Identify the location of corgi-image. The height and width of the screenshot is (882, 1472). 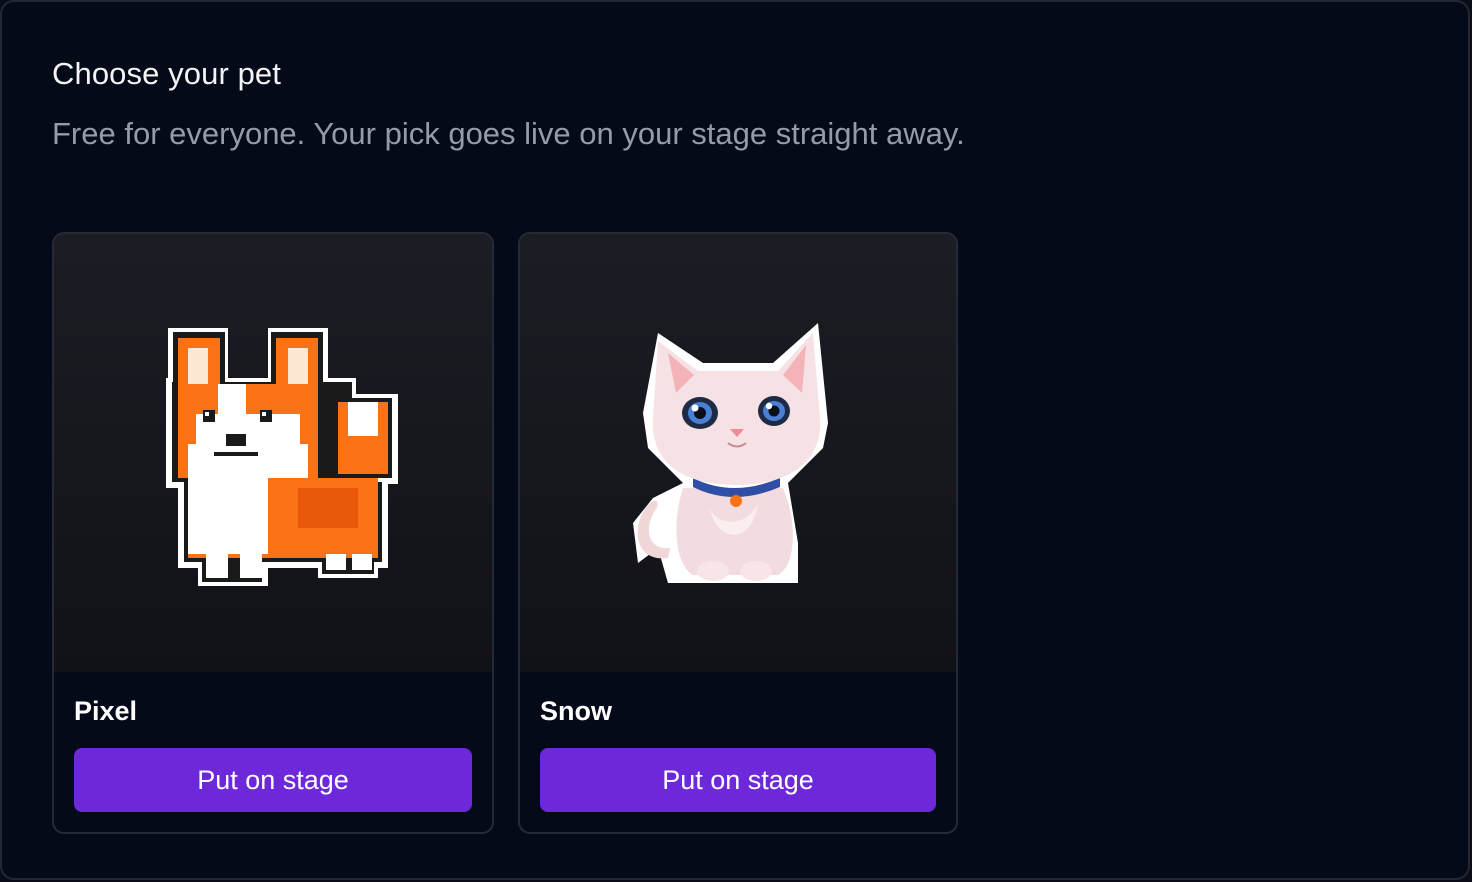
(282, 457).